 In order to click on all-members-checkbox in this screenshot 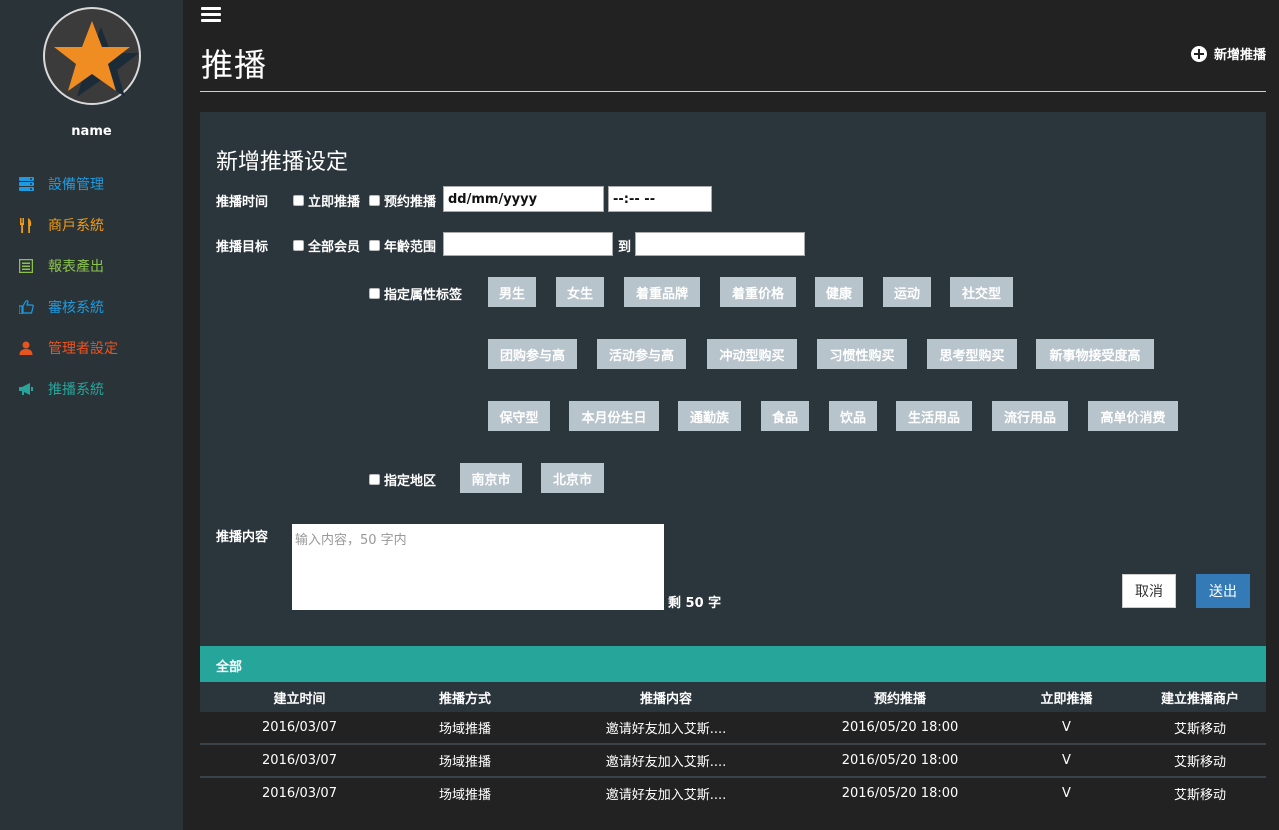, I will do `click(298, 245)`.